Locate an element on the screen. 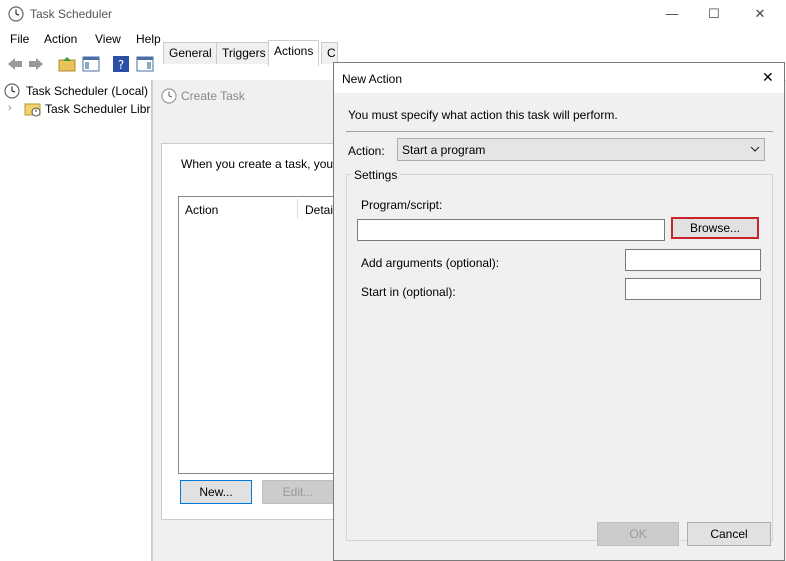  minimize-button: — is located at coordinates (672, 14).